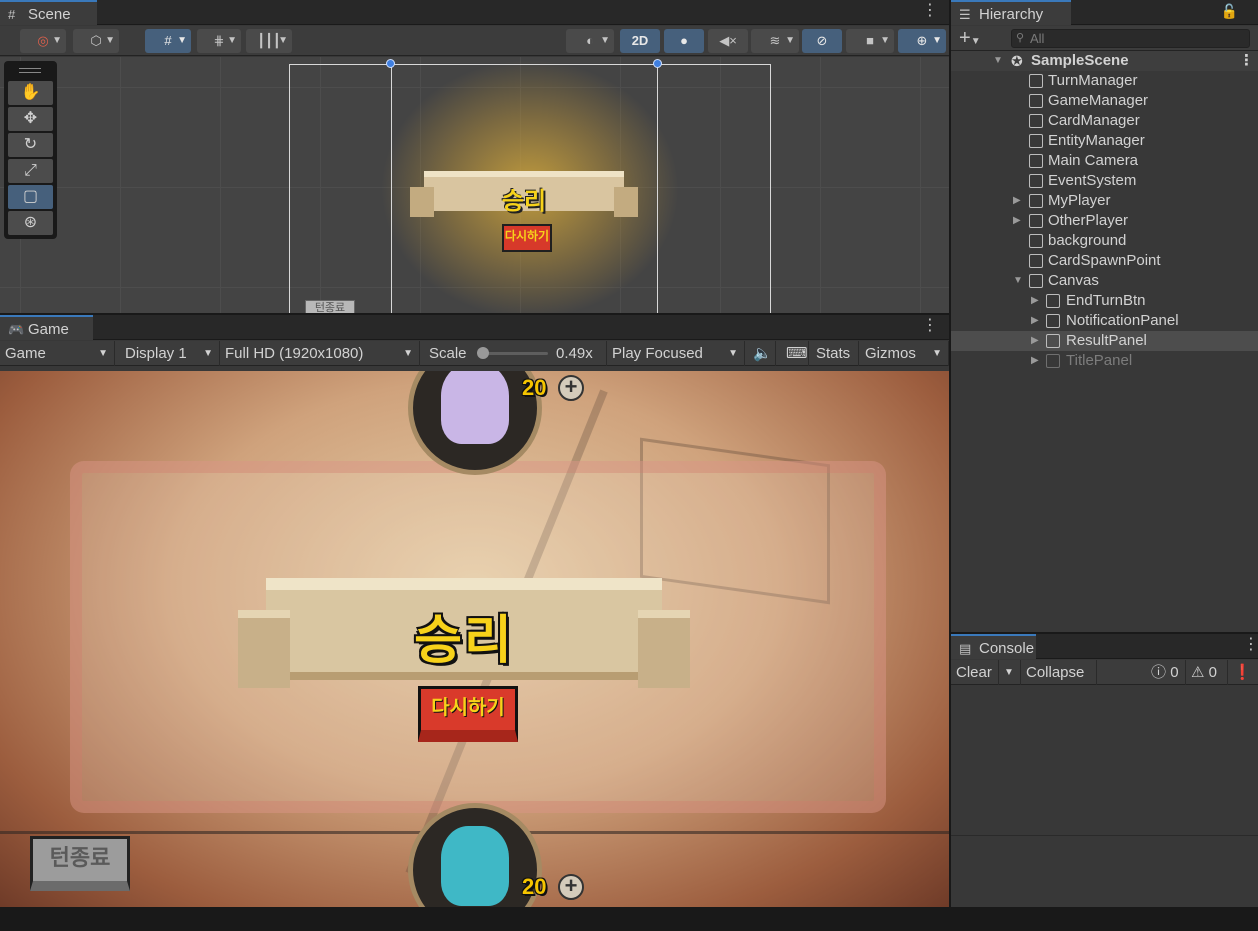  Describe the element at coordinates (870, 41) in the screenshot. I see `camera-button: ■ ▼` at that location.